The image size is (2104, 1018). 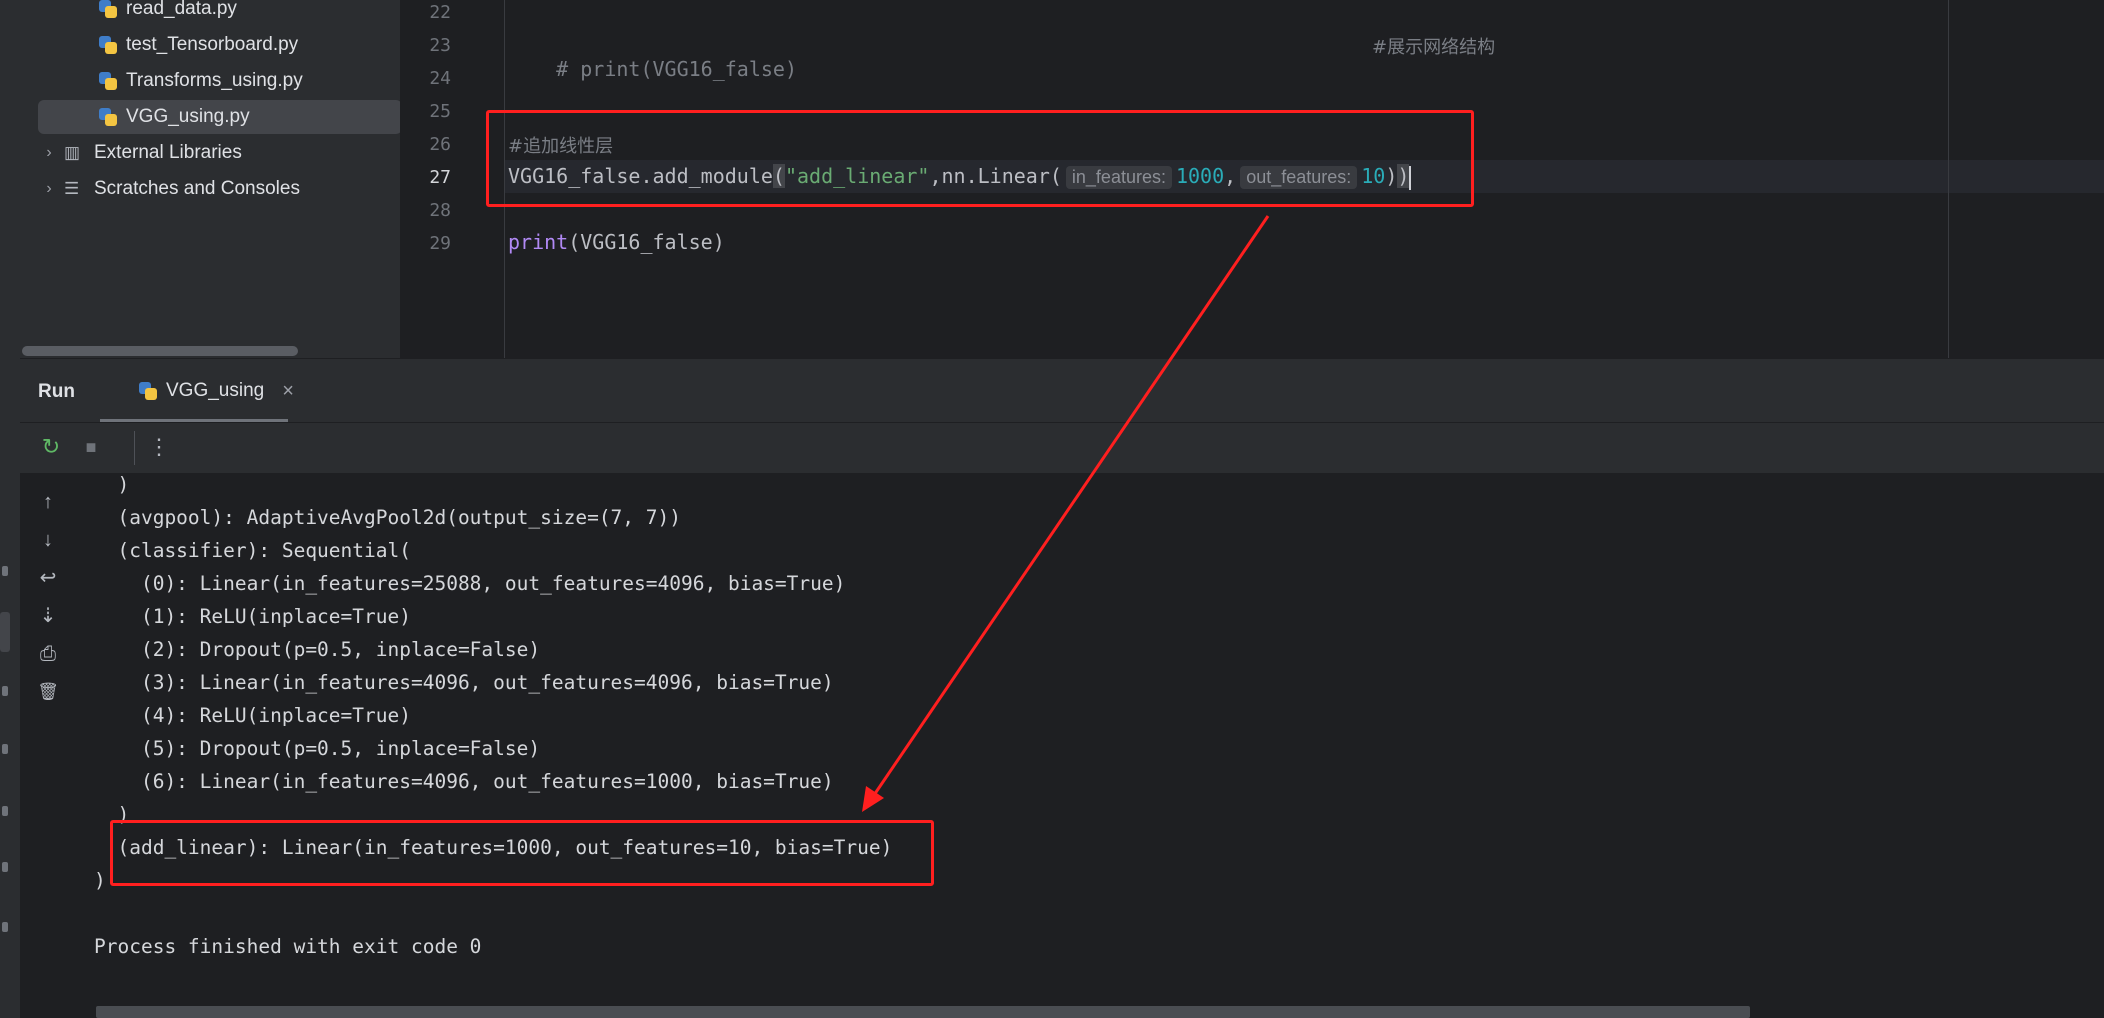 I want to click on tree-item-external-libraries: › ▥ External Libraries, so click(x=210, y=153).